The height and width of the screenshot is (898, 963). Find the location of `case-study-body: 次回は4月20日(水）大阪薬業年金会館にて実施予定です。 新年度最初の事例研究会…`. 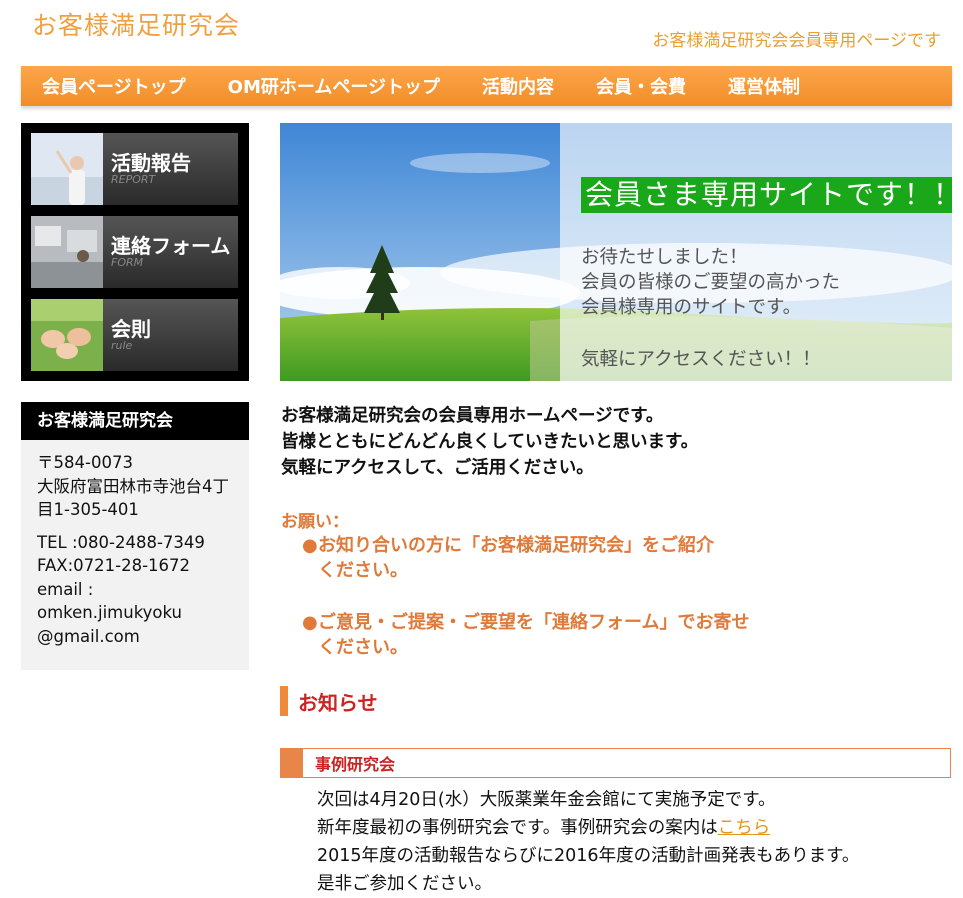

case-study-body: 次回は4月20日(水）大阪薬業年金会館にて実施予定です。 新年度最初の事例研究会… is located at coordinates (588, 842).